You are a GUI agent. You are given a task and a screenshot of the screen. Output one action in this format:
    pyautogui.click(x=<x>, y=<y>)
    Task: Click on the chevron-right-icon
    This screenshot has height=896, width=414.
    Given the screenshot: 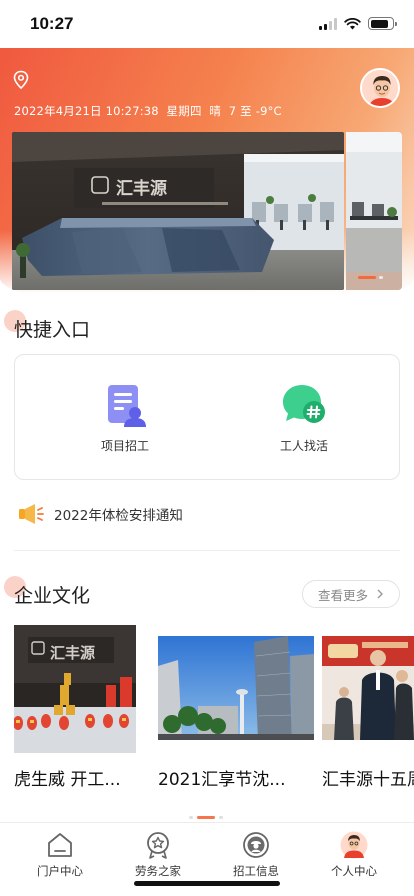 What is the action you would take?
    pyautogui.click(x=380, y=594)
    